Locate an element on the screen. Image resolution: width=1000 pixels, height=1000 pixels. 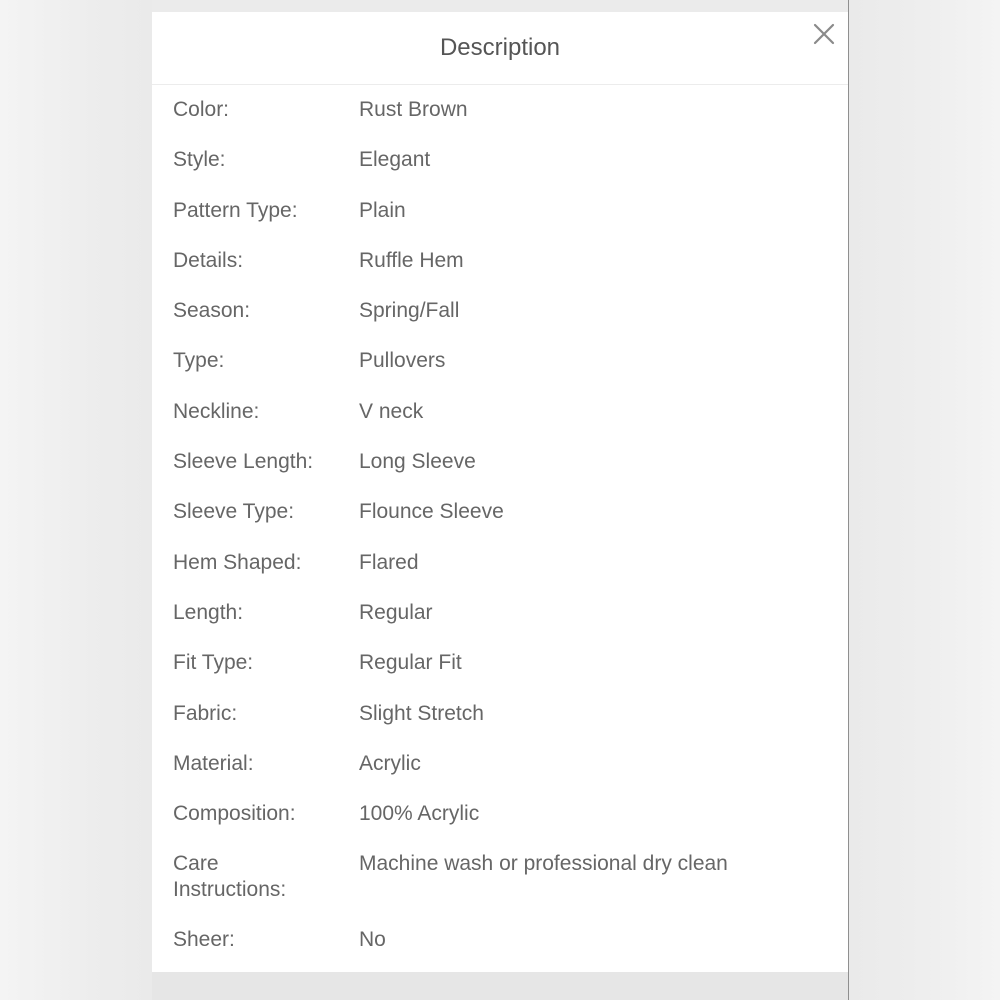
spec-label: Sheer: is located at coordinates (204, 940).